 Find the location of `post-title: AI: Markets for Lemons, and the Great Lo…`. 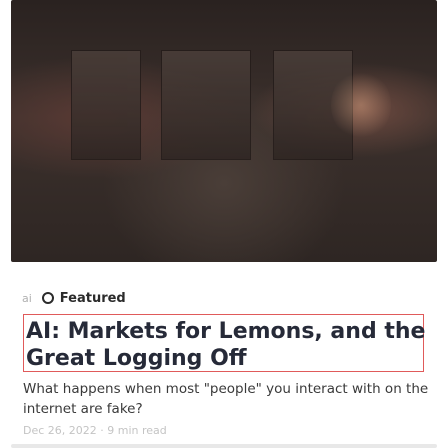

post-title: AI: Markets for Lemons, and the Great Lo… is located at coordinates (226, 345).